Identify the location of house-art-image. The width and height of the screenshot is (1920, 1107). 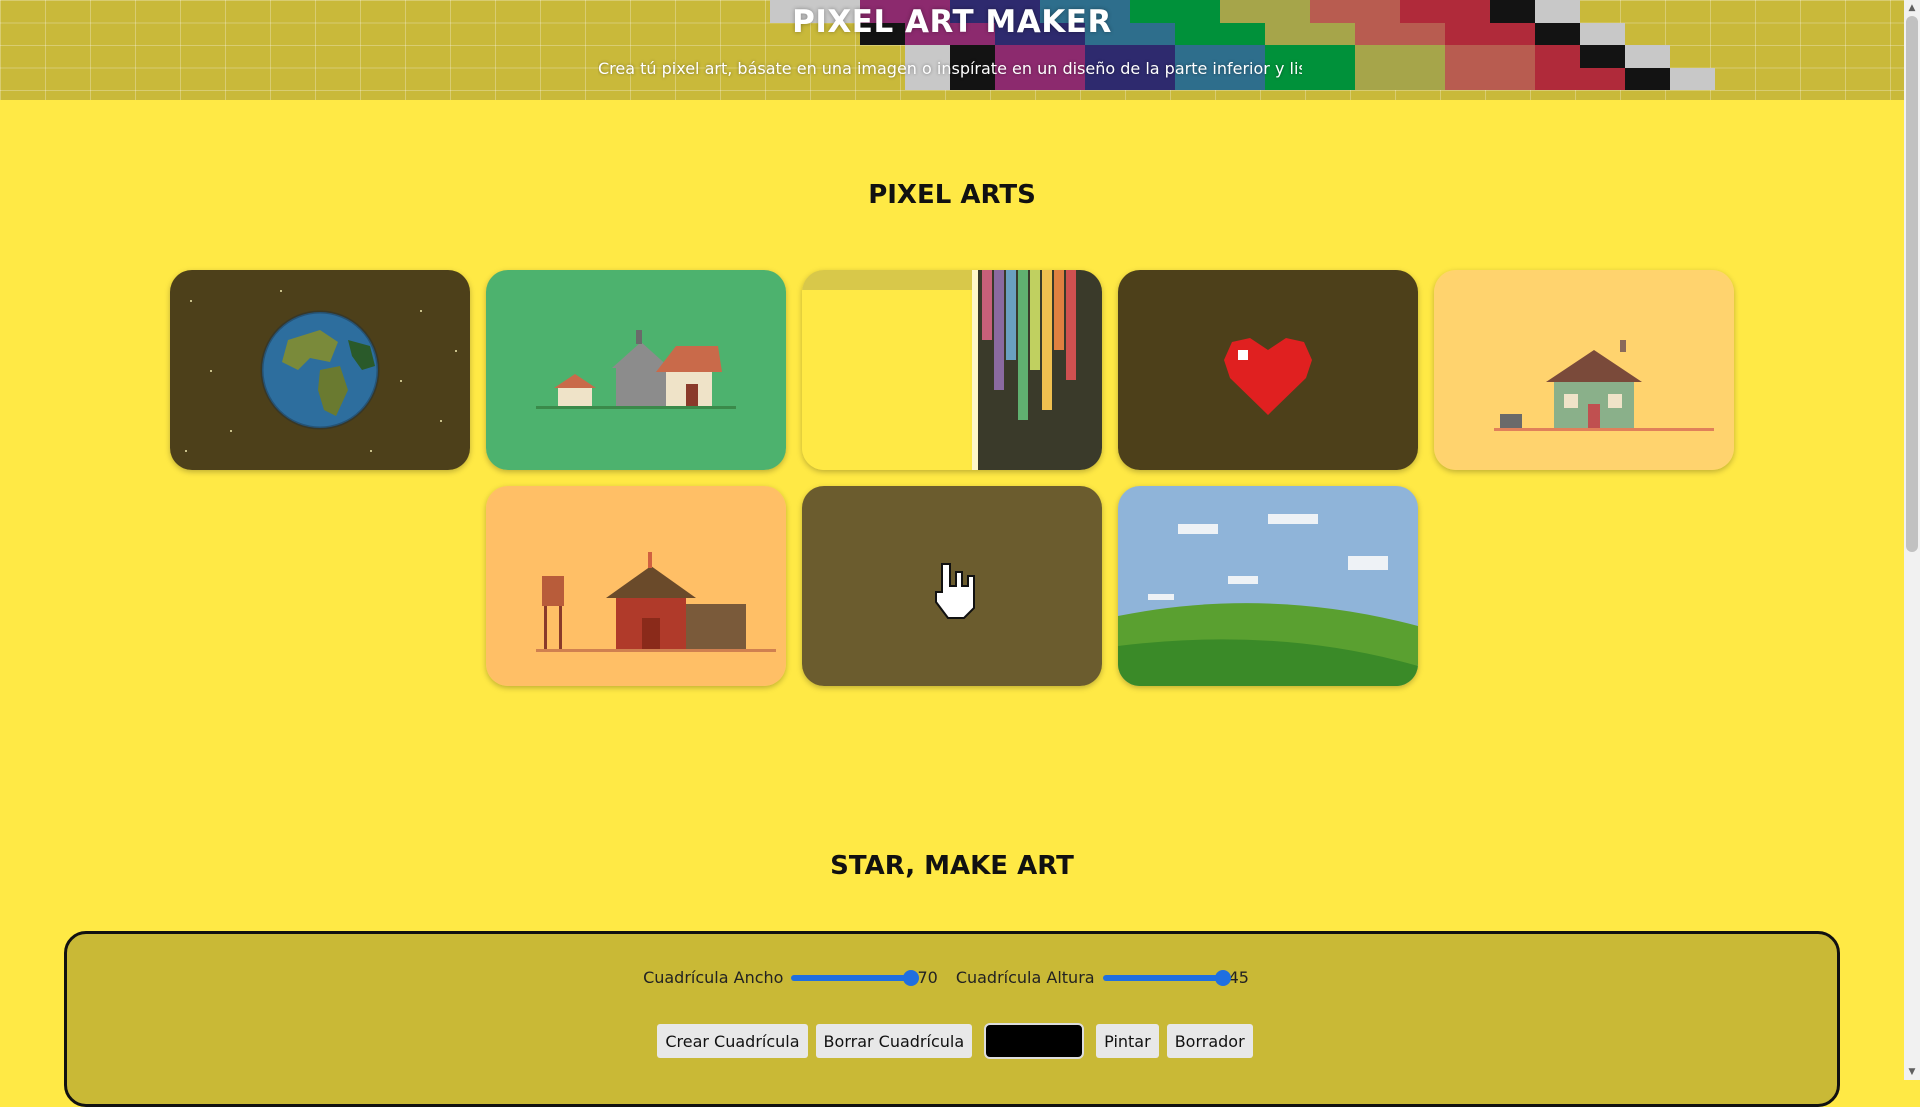
(1584, 370).